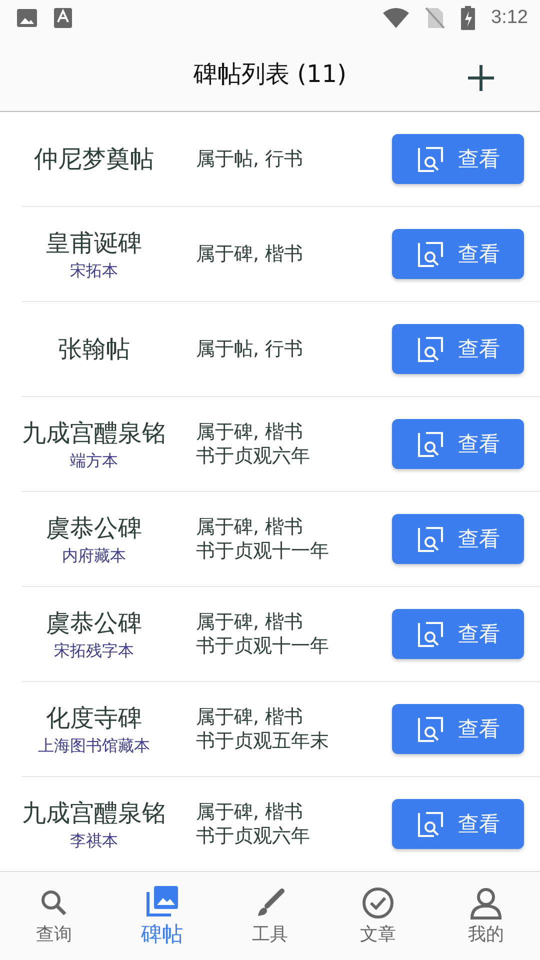  Describe the element at coordinates (481, 78) in the screenshot. I see `add-icon` at that location.